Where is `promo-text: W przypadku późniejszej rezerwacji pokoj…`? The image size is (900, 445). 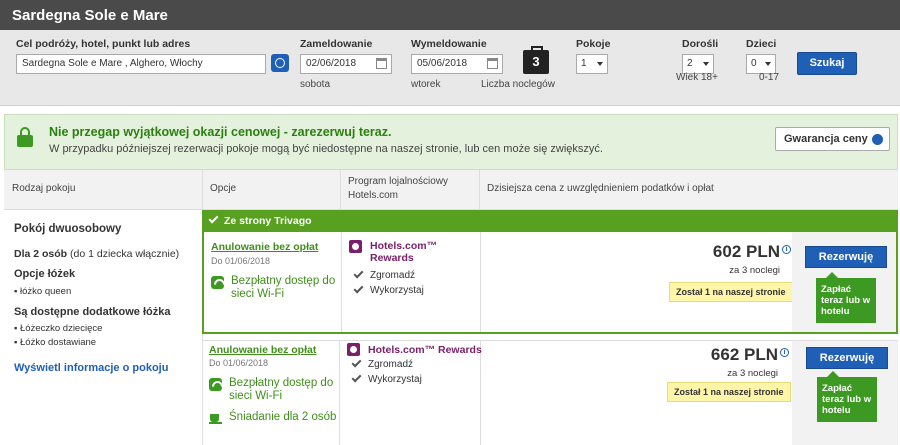
promo-text: W przypadku późniejszej rezerwacji pokoj… is located at coordinates (326, 149).